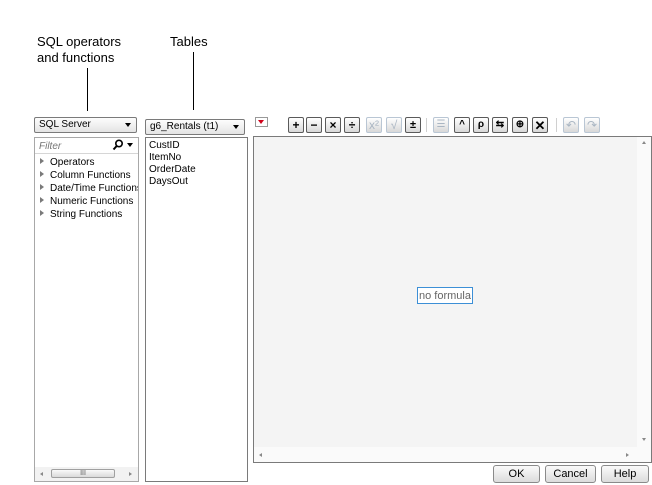  Describe the element at coordinates (445, 295) in the screenshot. I see `formula-placeholder: no formula` at that location.